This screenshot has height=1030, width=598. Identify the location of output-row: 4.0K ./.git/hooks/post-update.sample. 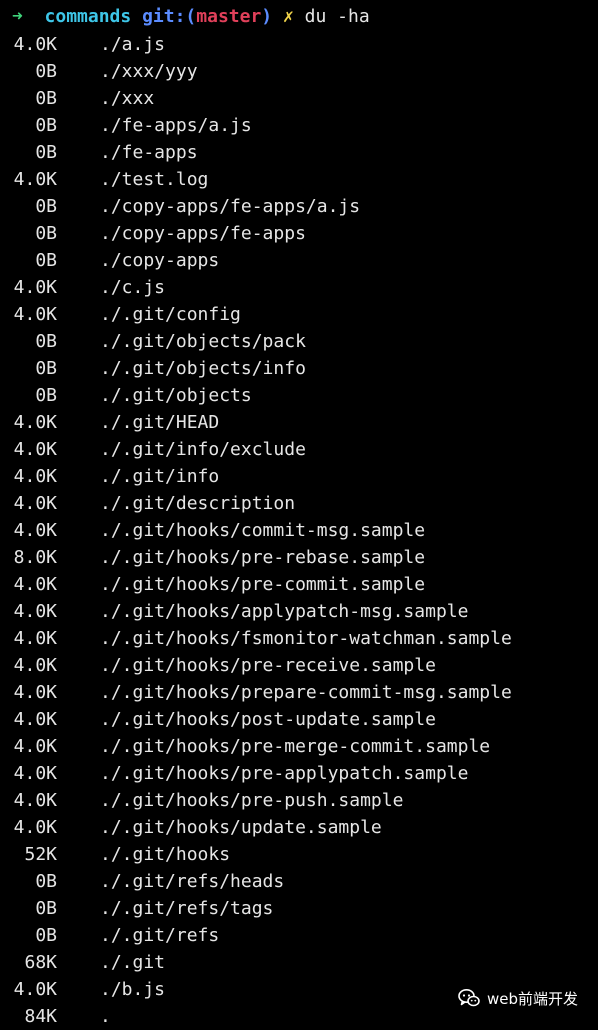
(299, 719).